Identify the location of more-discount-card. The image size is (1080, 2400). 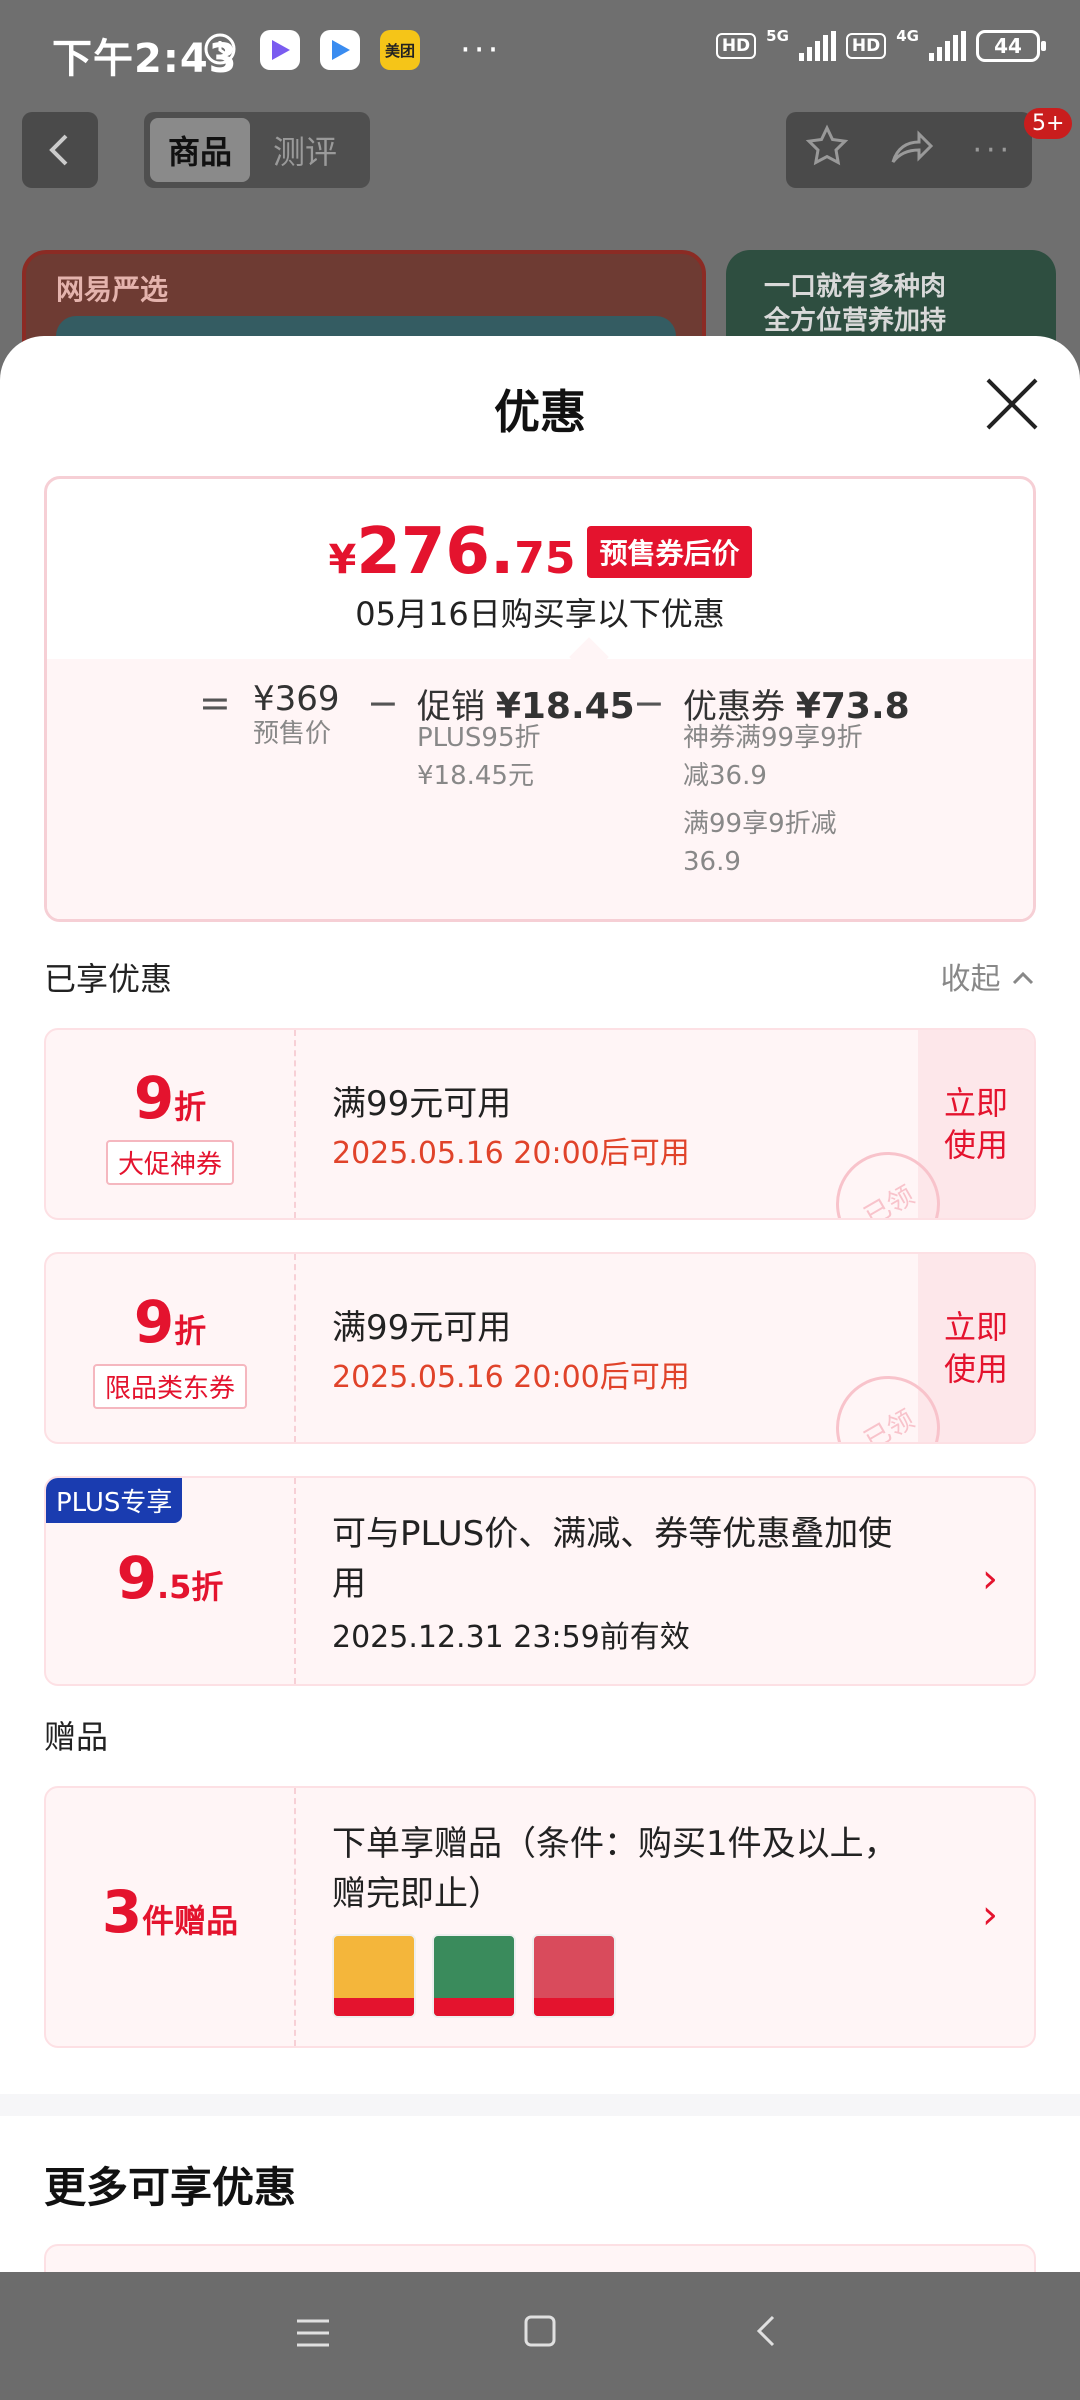
(540, 2258).